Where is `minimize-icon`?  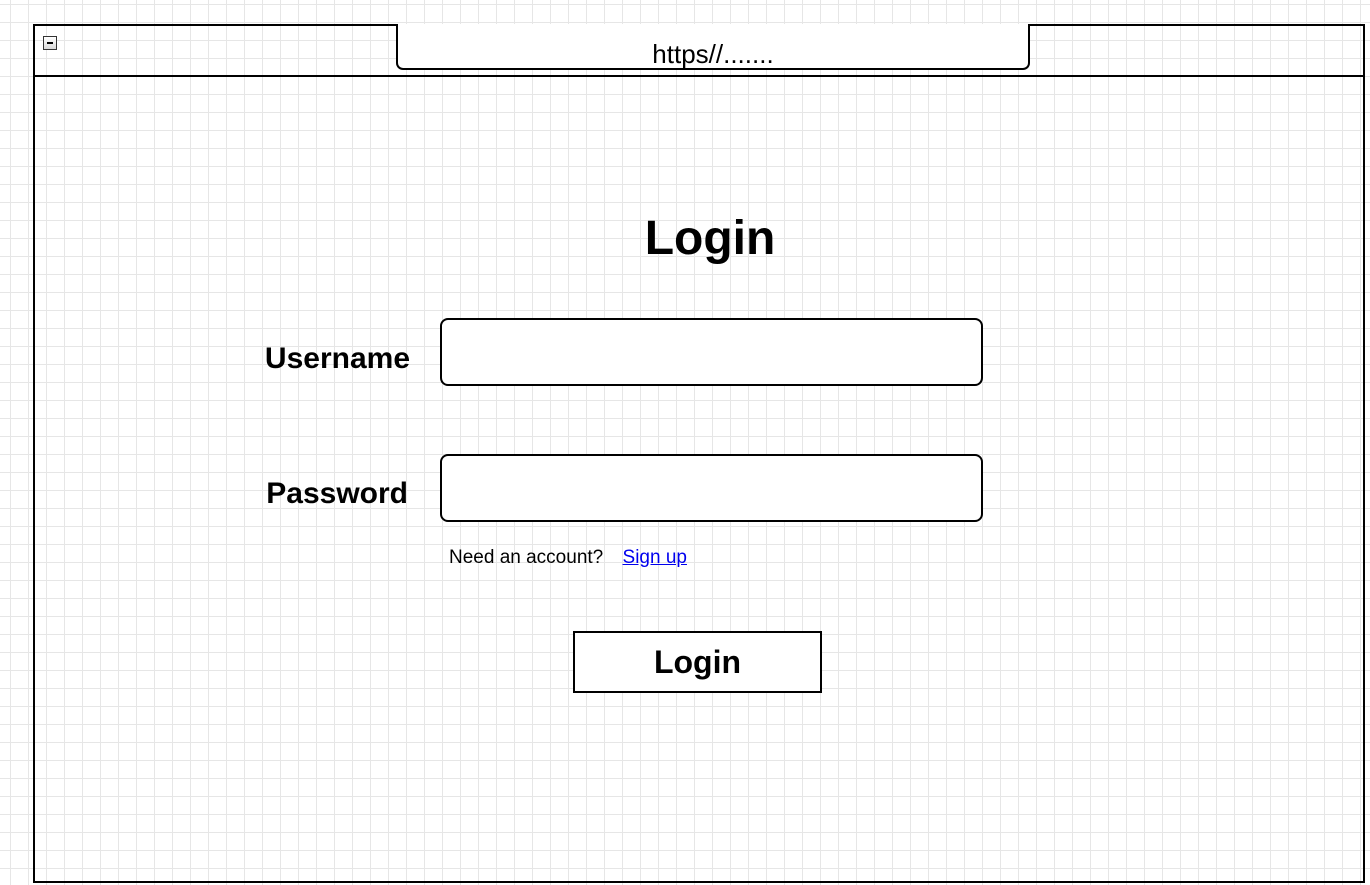
minimize-icon is located at coordinates (50, 43).